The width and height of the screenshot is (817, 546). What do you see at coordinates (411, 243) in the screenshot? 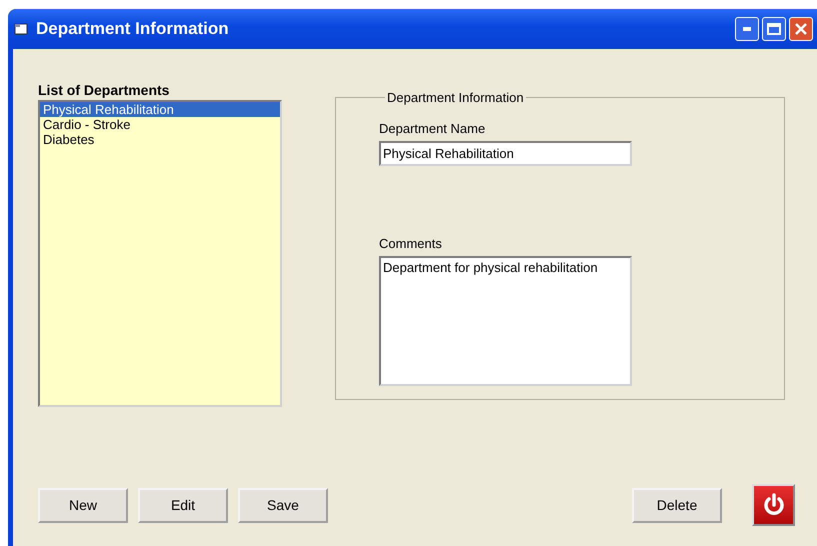
I see `field-label: Comments` at bounding box center [411, 243].